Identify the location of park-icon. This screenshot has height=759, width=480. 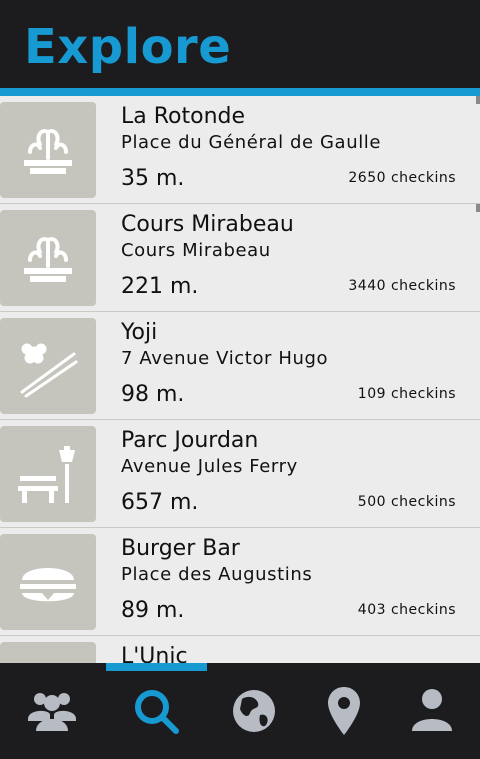
(46, 474).